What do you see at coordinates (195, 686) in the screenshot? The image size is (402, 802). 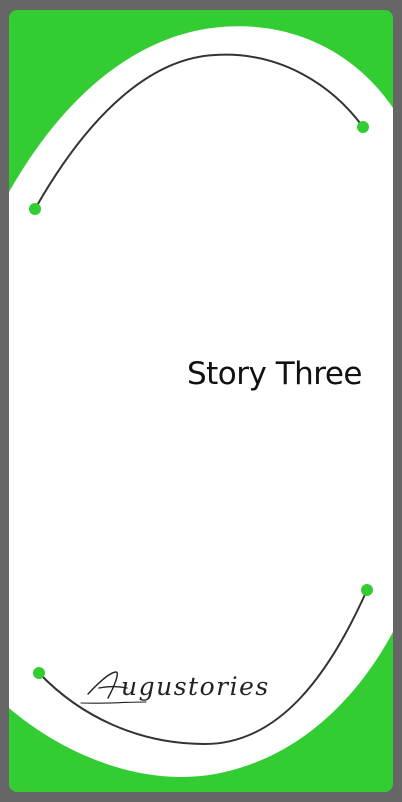 I see `svg-text: ugustories` at bounding box center [195, 686].